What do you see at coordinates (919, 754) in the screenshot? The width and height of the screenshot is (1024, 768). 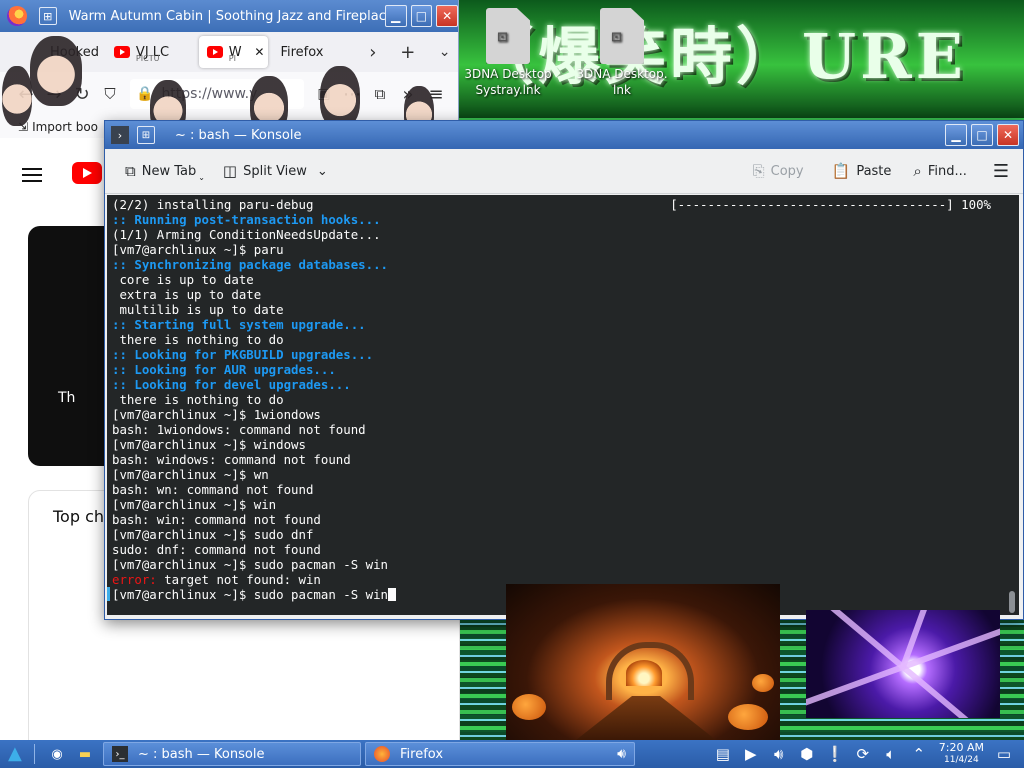 I see `expand-tray-icon: ⌃` at bounding box center [919, 754].